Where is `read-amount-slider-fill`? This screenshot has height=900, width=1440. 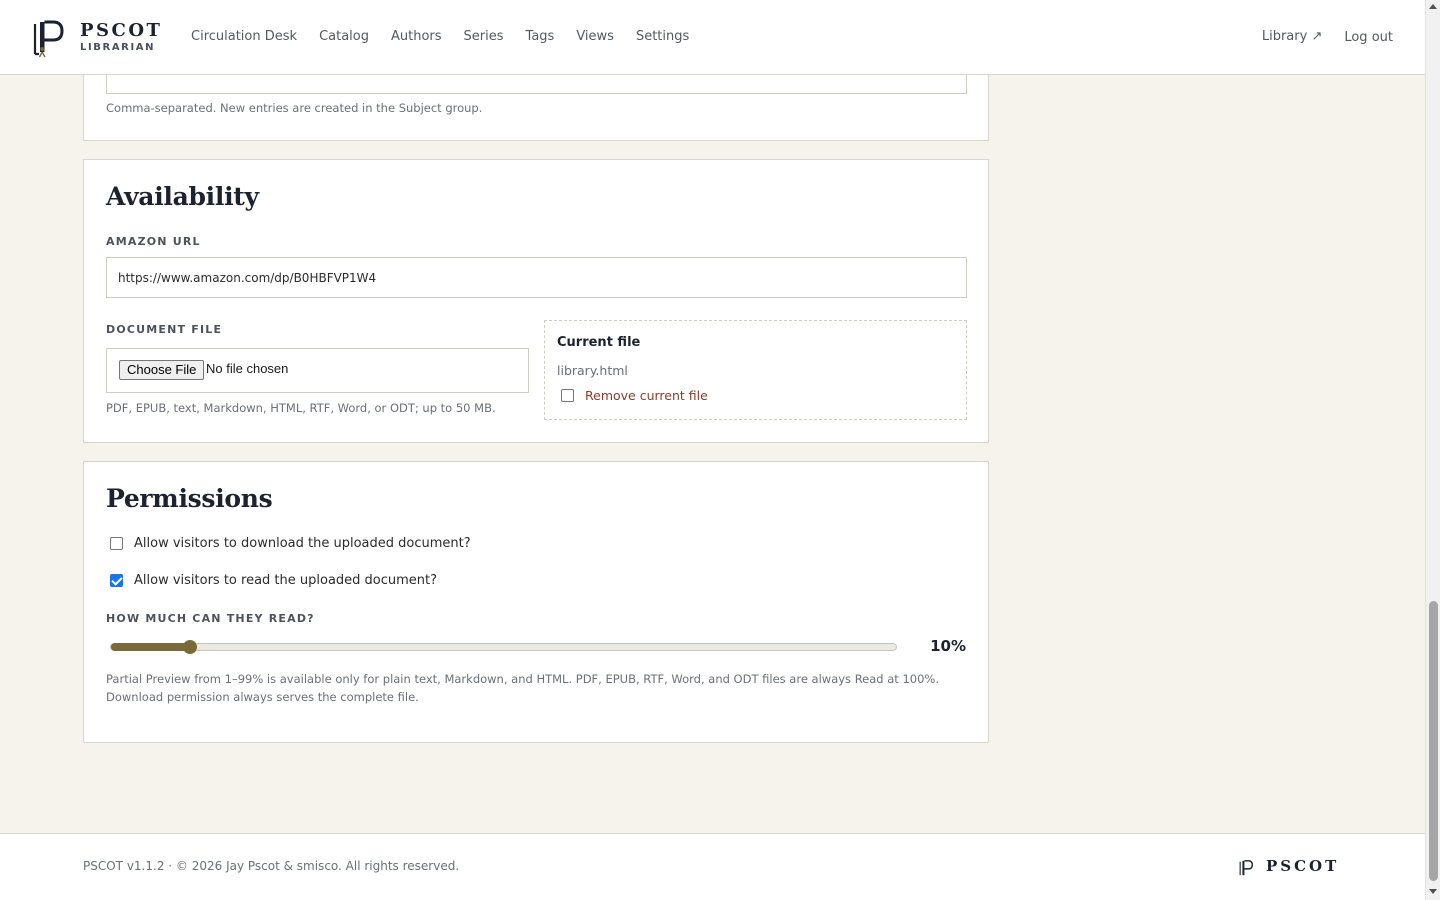 read-amount-slider-fill is located at coordinates (150, 647).